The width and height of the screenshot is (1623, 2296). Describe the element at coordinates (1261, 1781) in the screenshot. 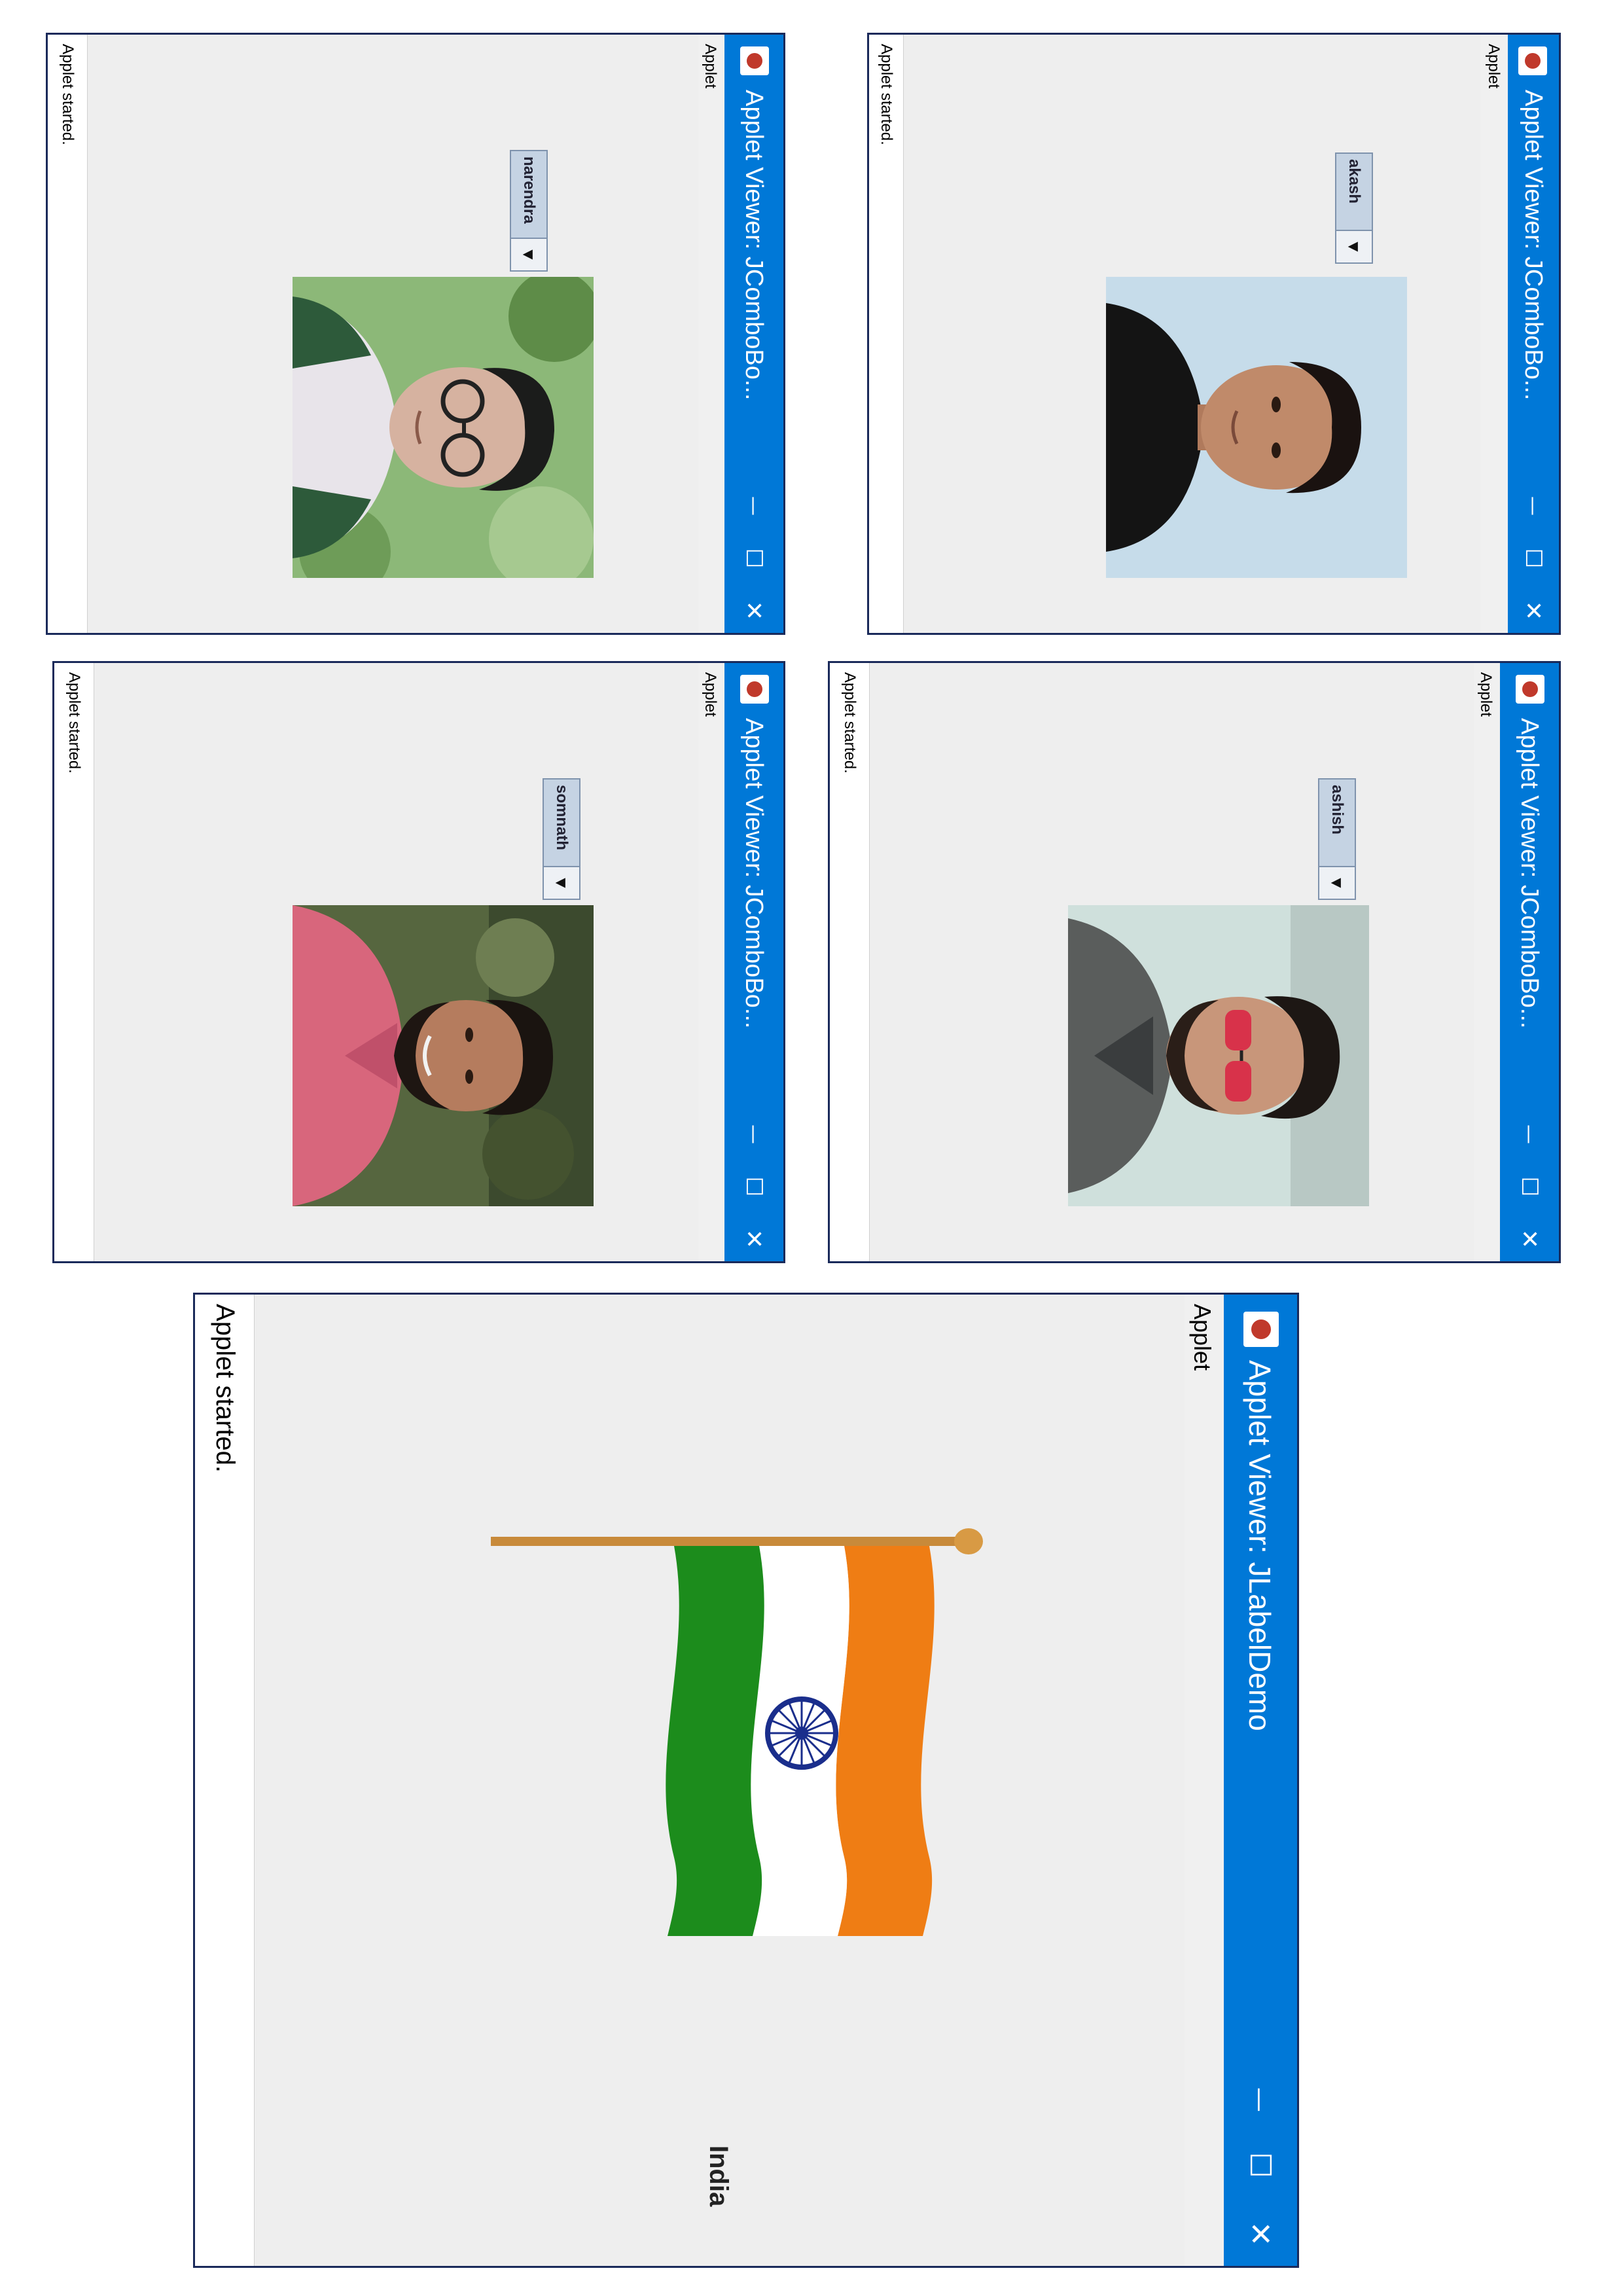

I see `title-bar: Applet Viewer: JLabelDemo — ☐ ✕` at that location.